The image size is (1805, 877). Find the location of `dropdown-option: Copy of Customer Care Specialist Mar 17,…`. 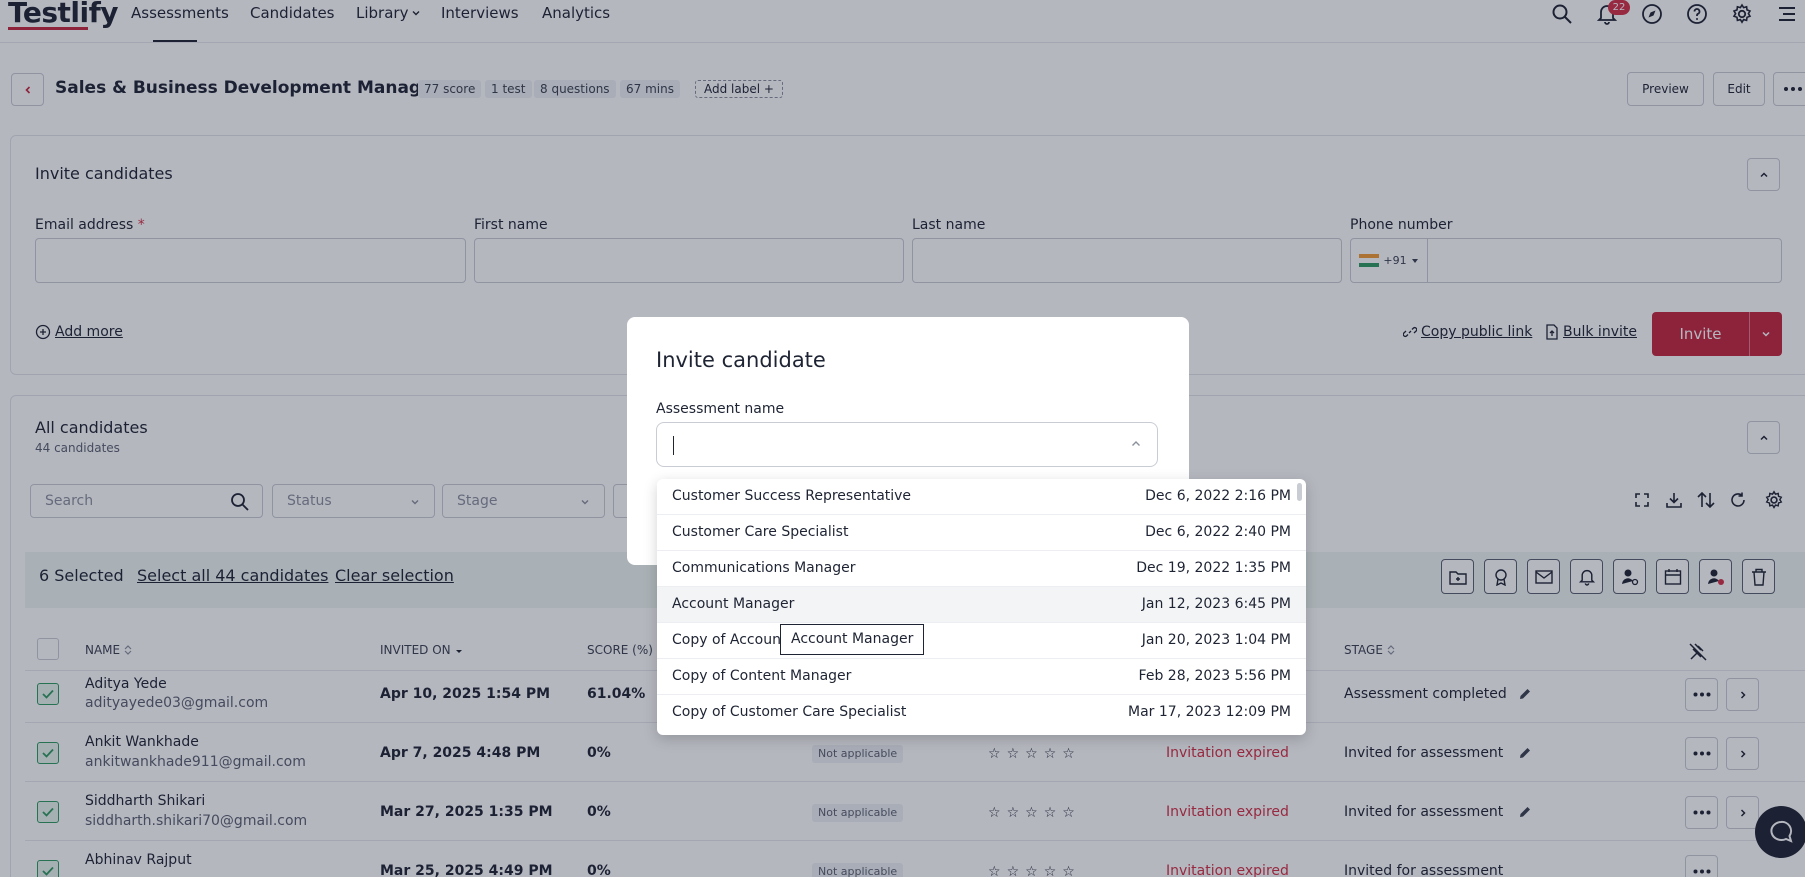

dropdown-option: Copy of Customer Care Specialist Mar 17,… is located at coordinates (981, 713).